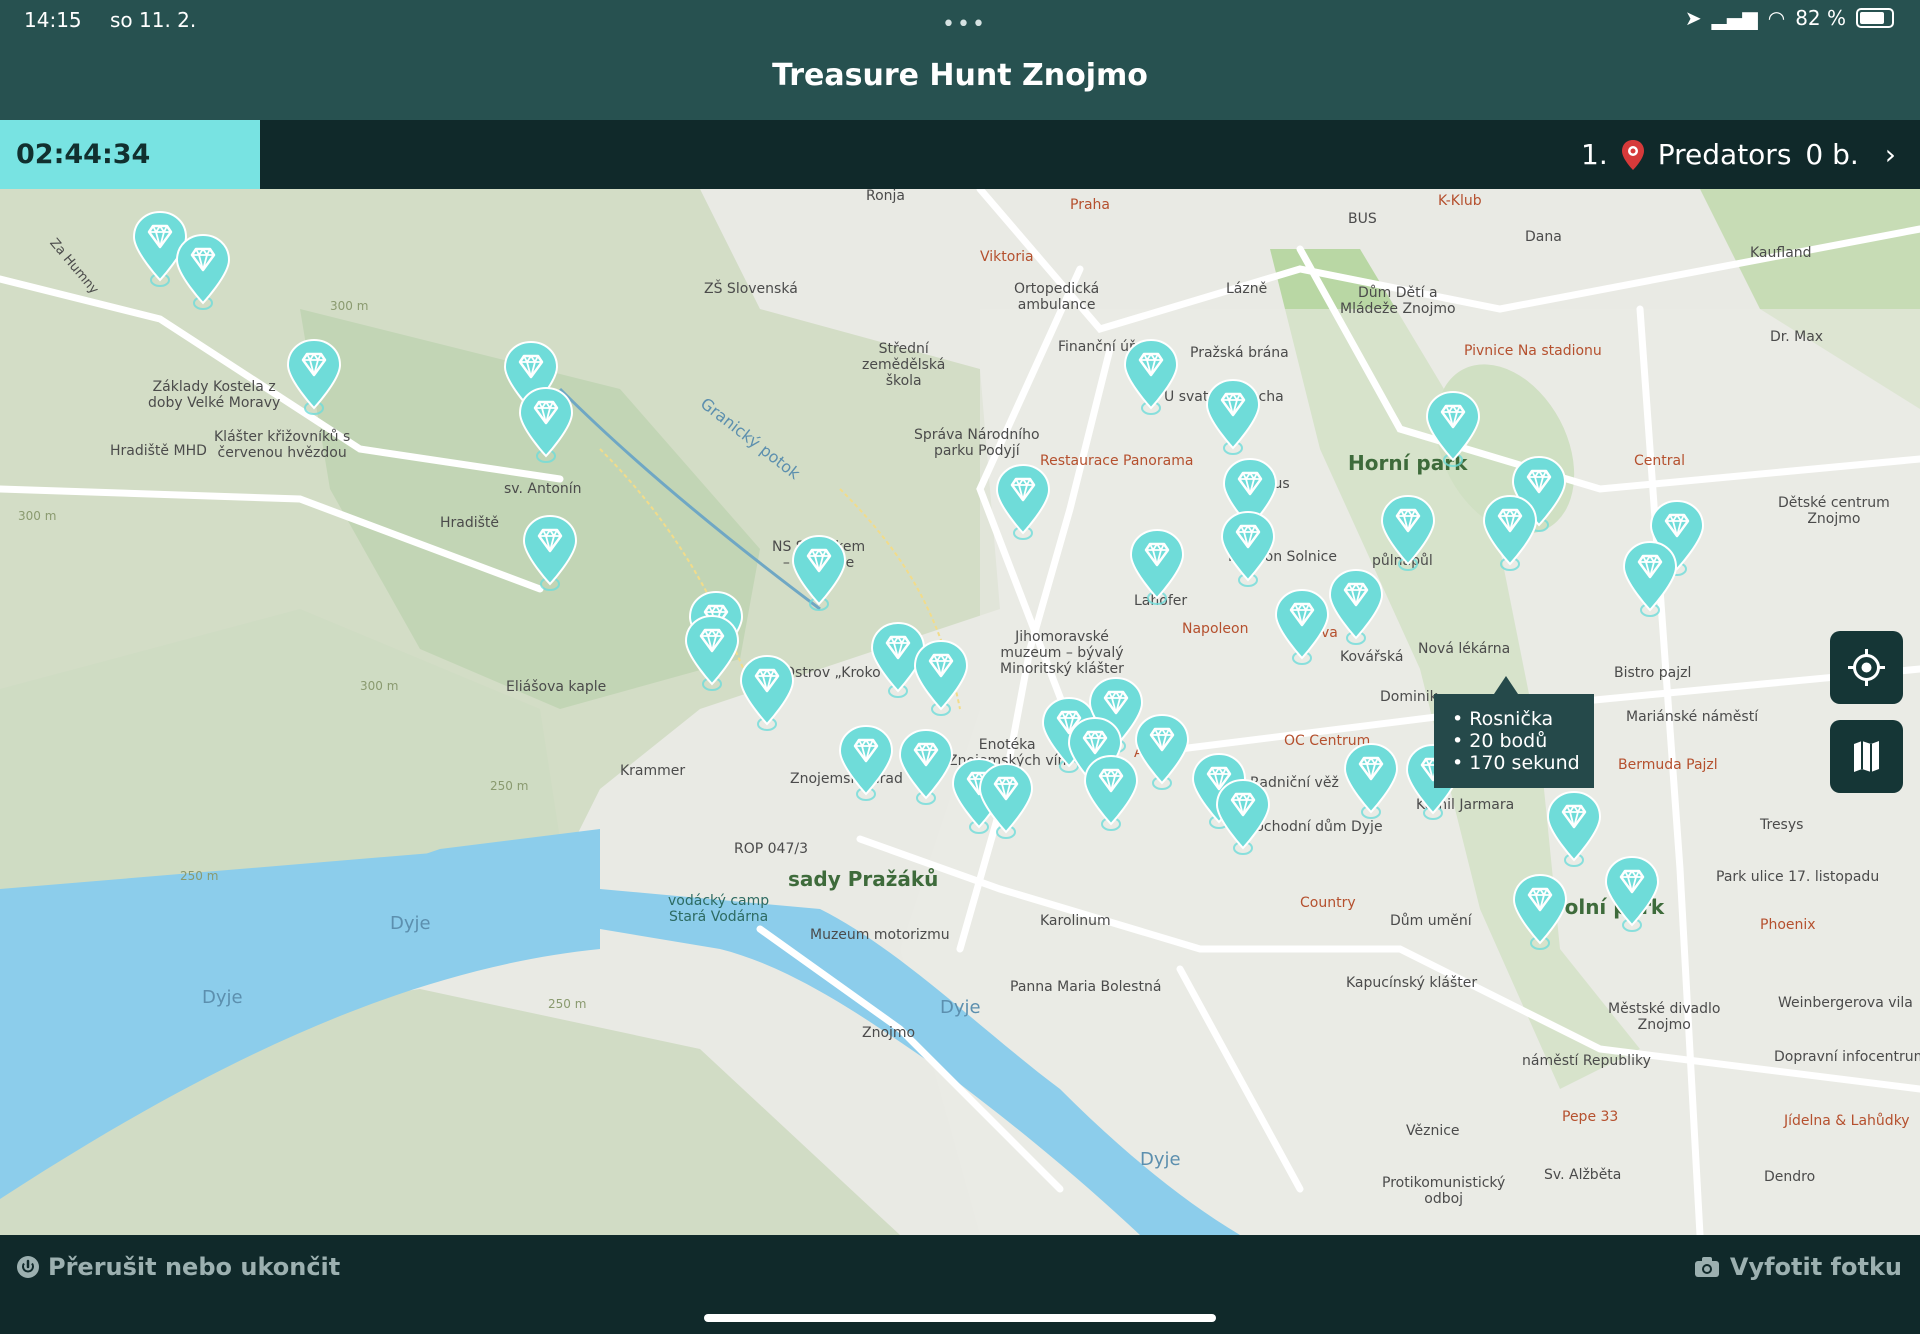 The image size is (1920, 1334). I want to click on map-label: BUS, so click(1362, 219).